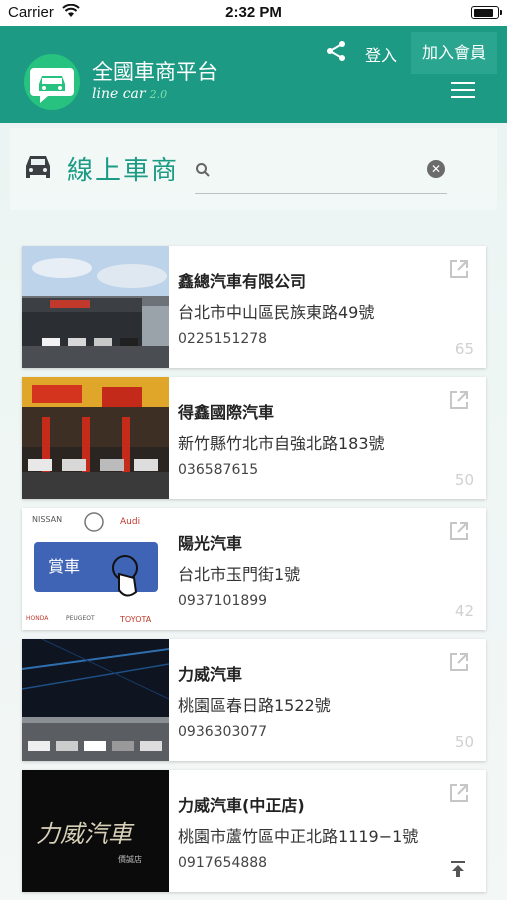 The width and height of the screenshot is (507, 900). I want to click on sunny-badge-text: 賞車, so click(64, 566).